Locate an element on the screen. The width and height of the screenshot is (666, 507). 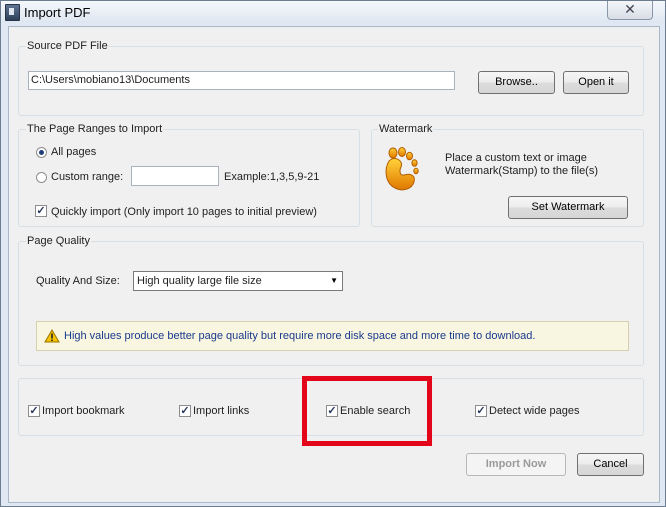
import-links-label: Import links is located at coordinates (221, 411).